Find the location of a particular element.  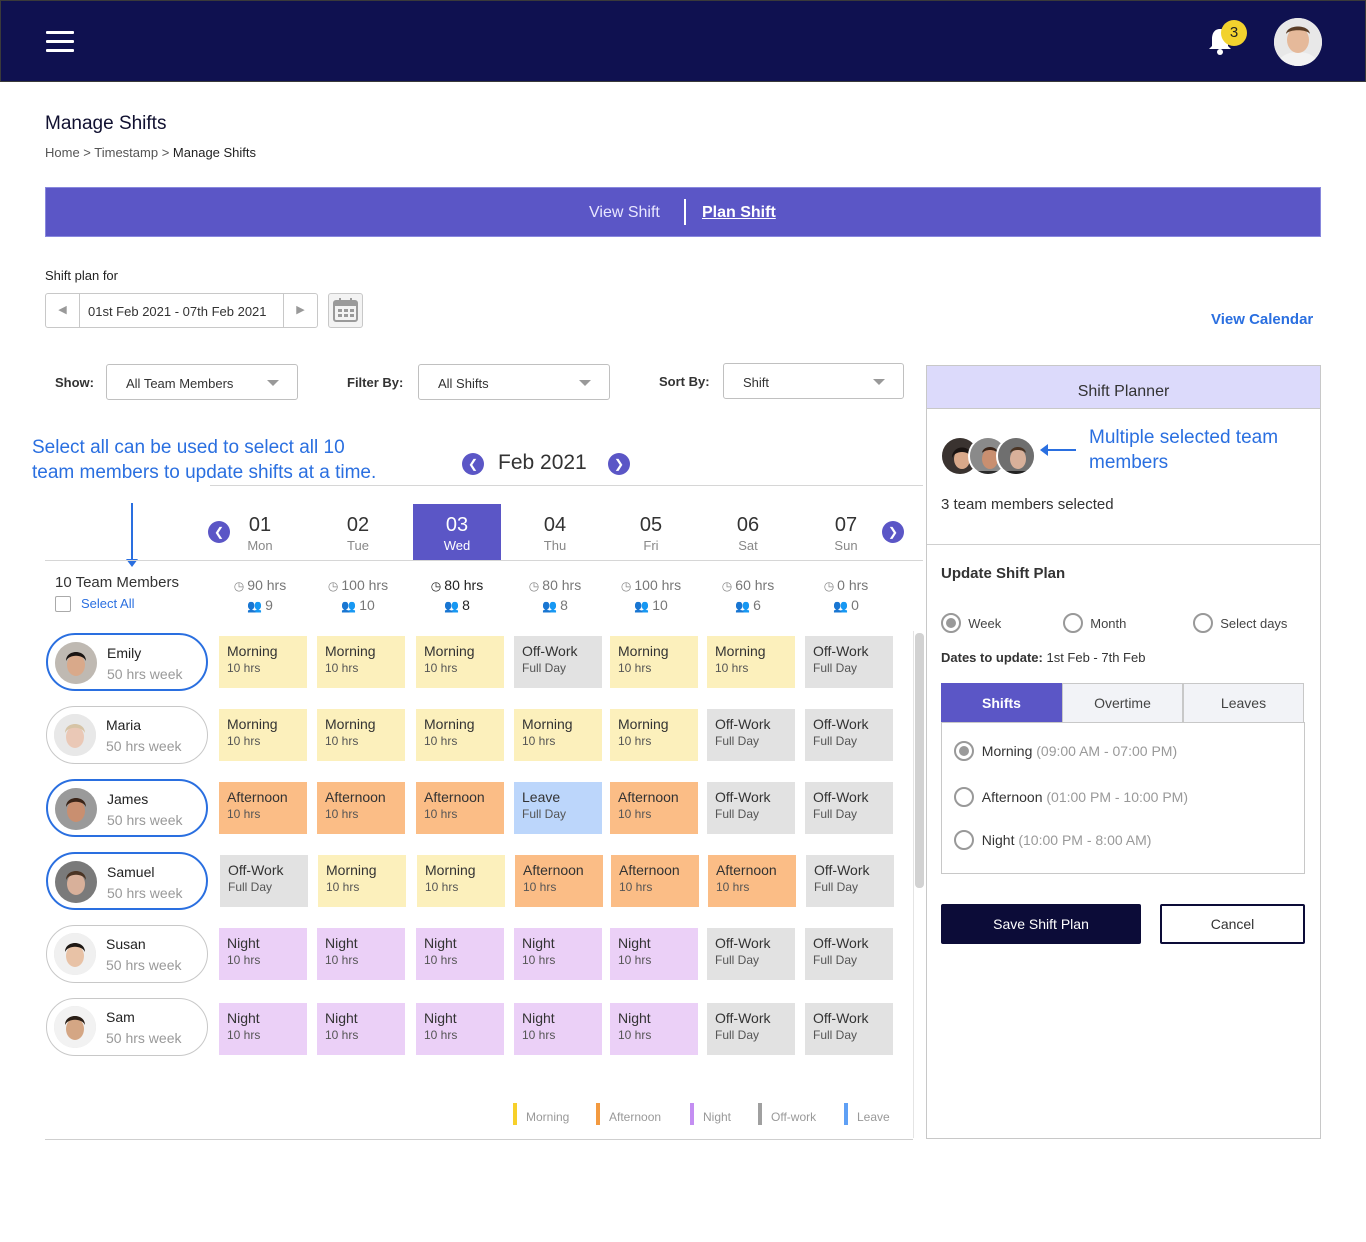

show-select: All Team Members is located at coordinates (202, 382).